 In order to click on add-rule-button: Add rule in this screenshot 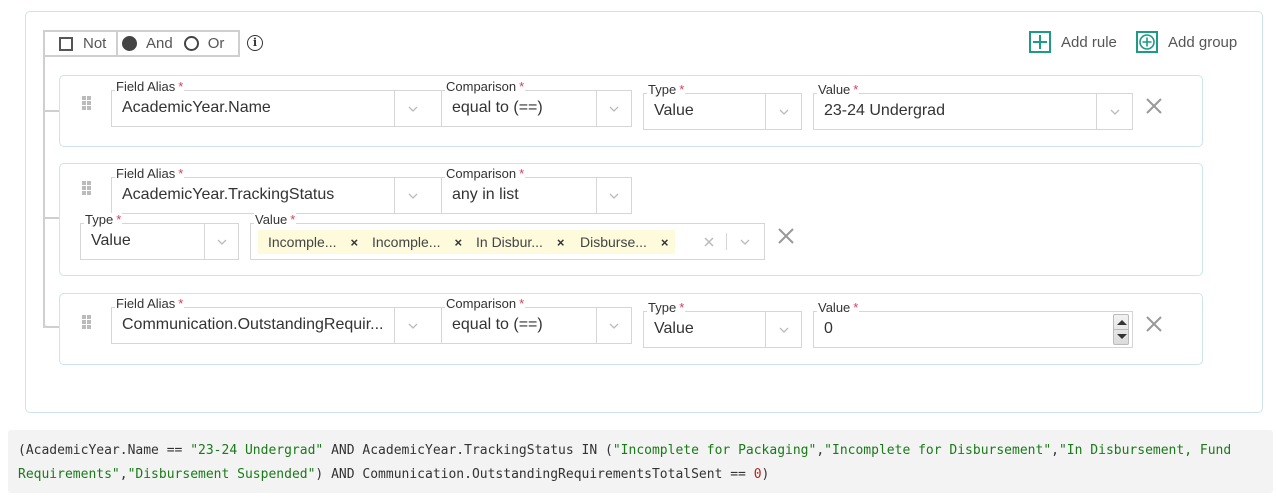, I will do `click(1073, 42)`.